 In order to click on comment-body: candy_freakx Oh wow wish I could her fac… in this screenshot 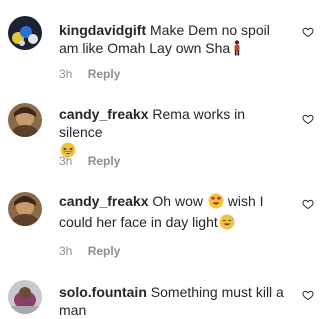, I will do `click(174, 213)`.